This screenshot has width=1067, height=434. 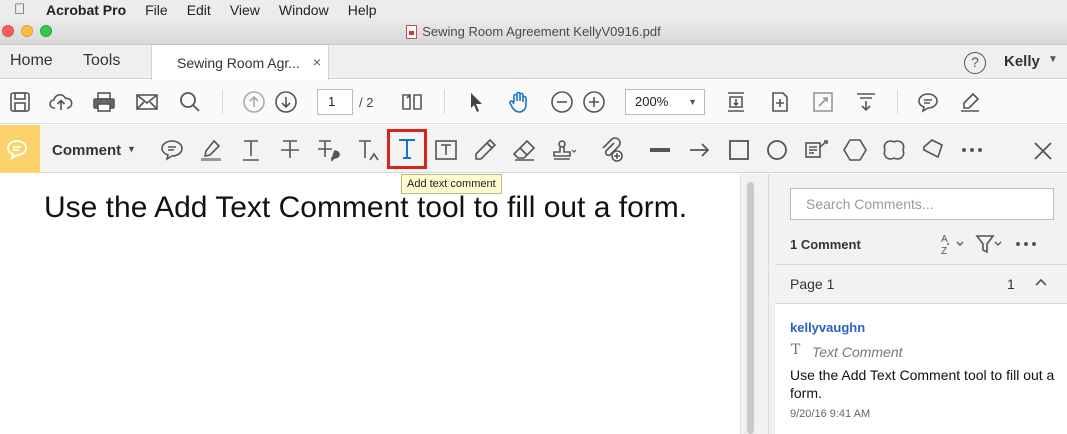 I want to click on draw-rectangle-icon, so click(x=739, y=150).